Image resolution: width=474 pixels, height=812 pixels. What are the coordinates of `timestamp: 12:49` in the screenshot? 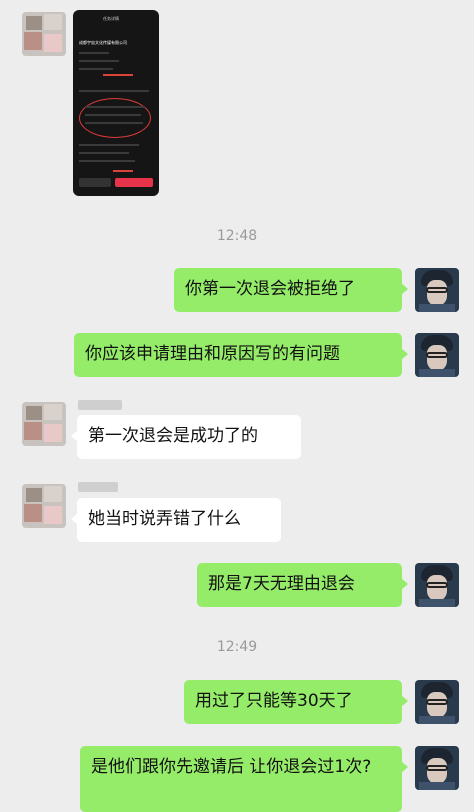 It's located at (237, 647).